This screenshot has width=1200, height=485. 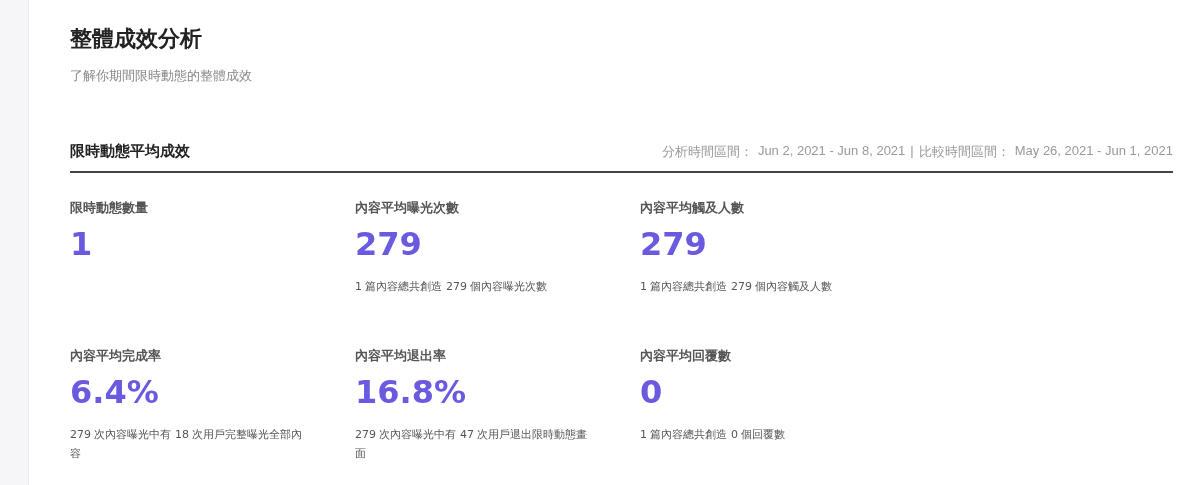 I want to click on metric-label: 內容平均退出率, so click(x=400, y=356).